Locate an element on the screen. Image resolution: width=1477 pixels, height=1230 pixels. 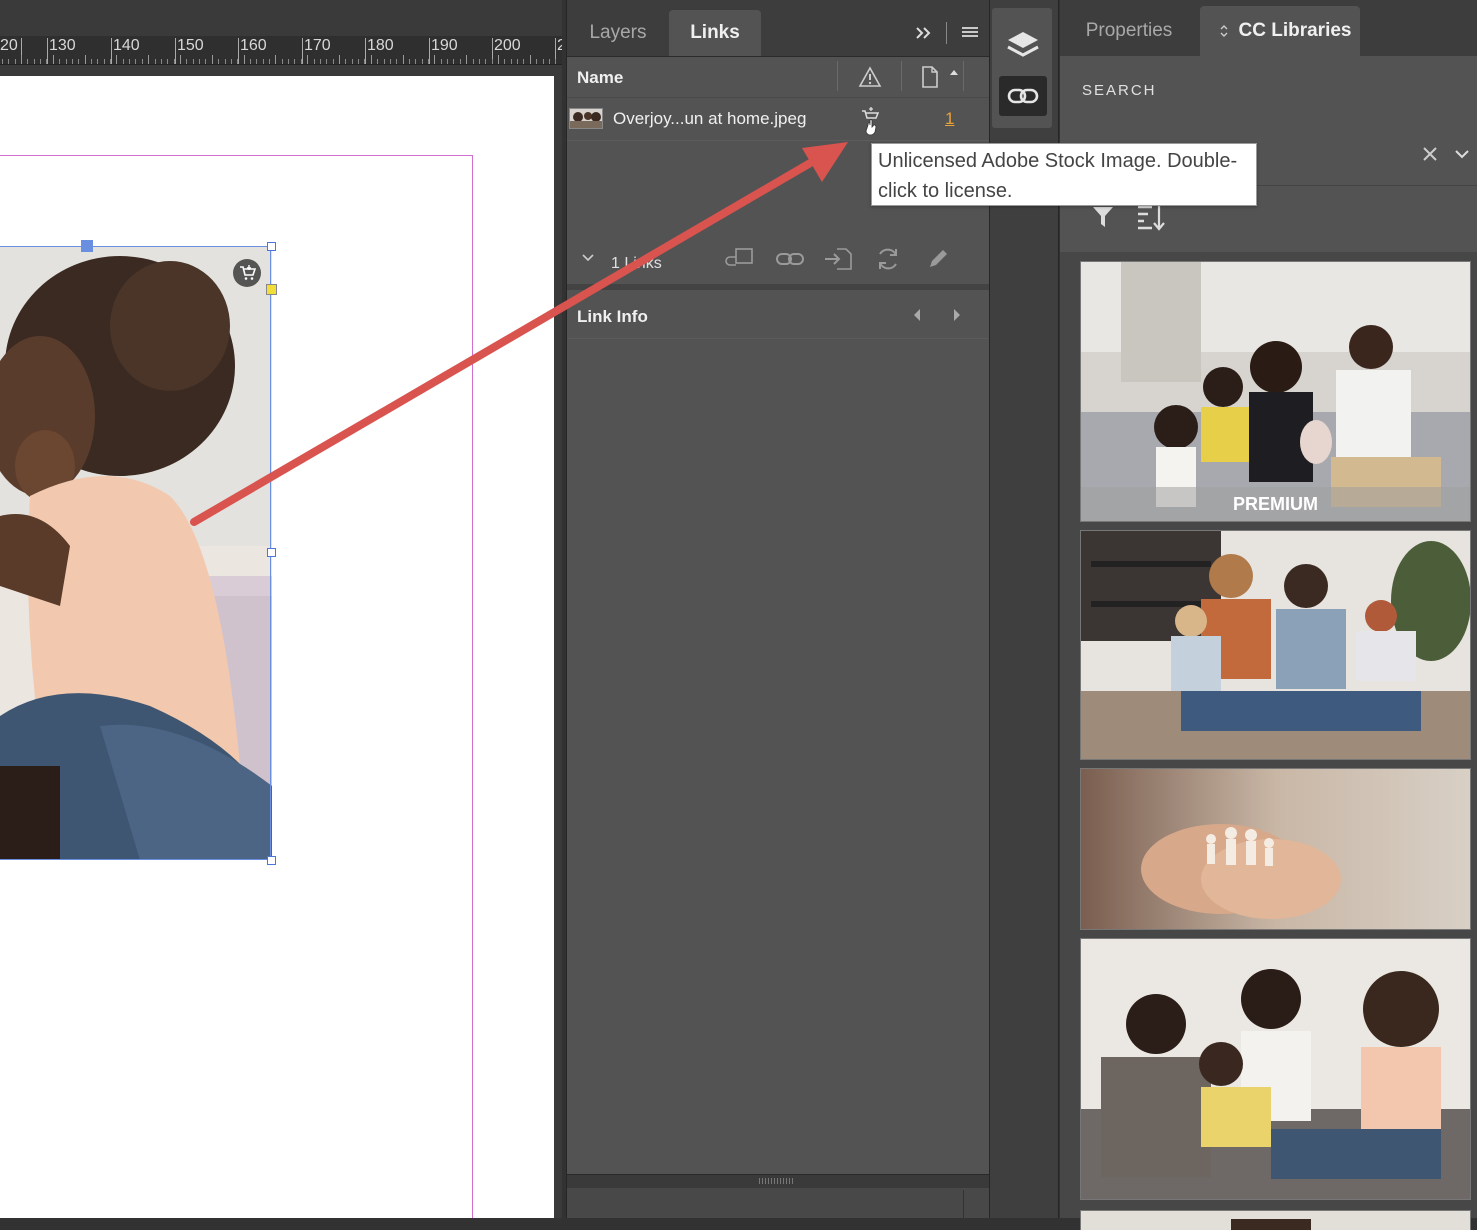
tab-links: Links is located at coordinates (715, 33).